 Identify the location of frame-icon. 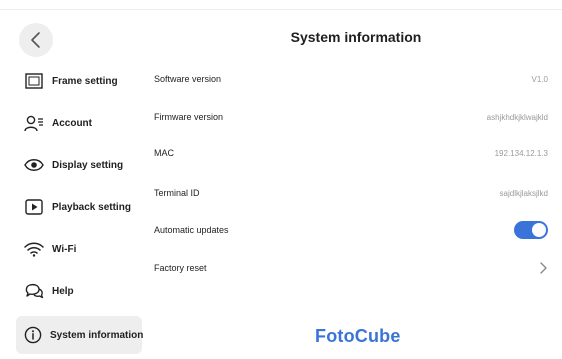
(34, 81).